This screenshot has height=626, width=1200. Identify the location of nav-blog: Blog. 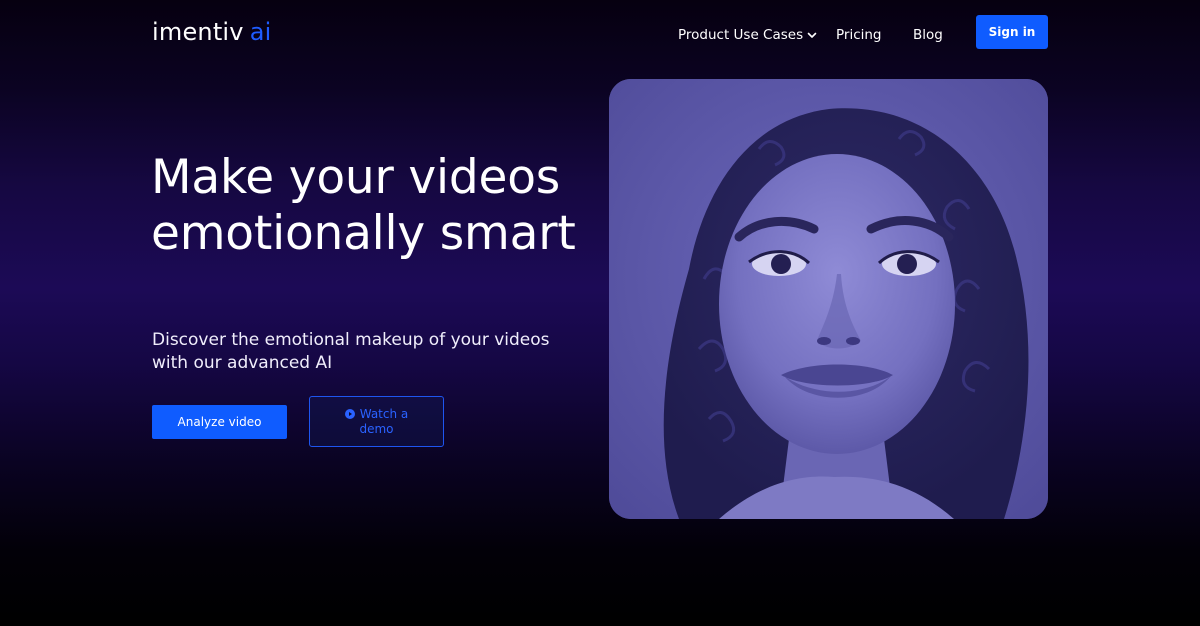
(928, 35).